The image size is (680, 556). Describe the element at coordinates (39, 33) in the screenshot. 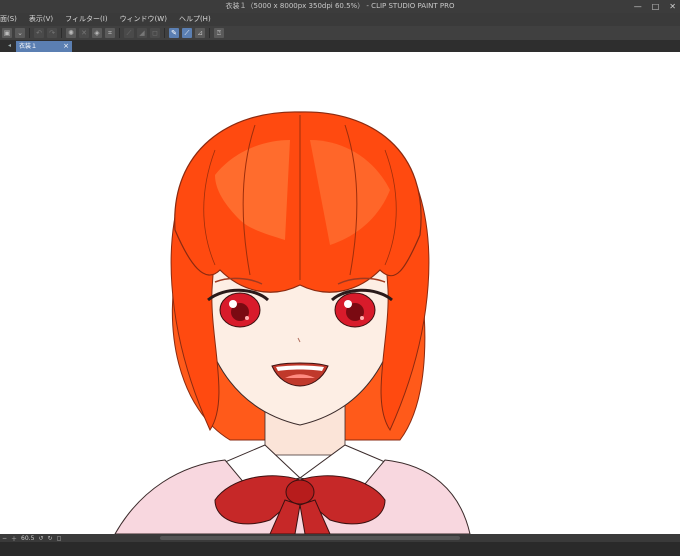

I see `undo-icon: ↶` at that location.